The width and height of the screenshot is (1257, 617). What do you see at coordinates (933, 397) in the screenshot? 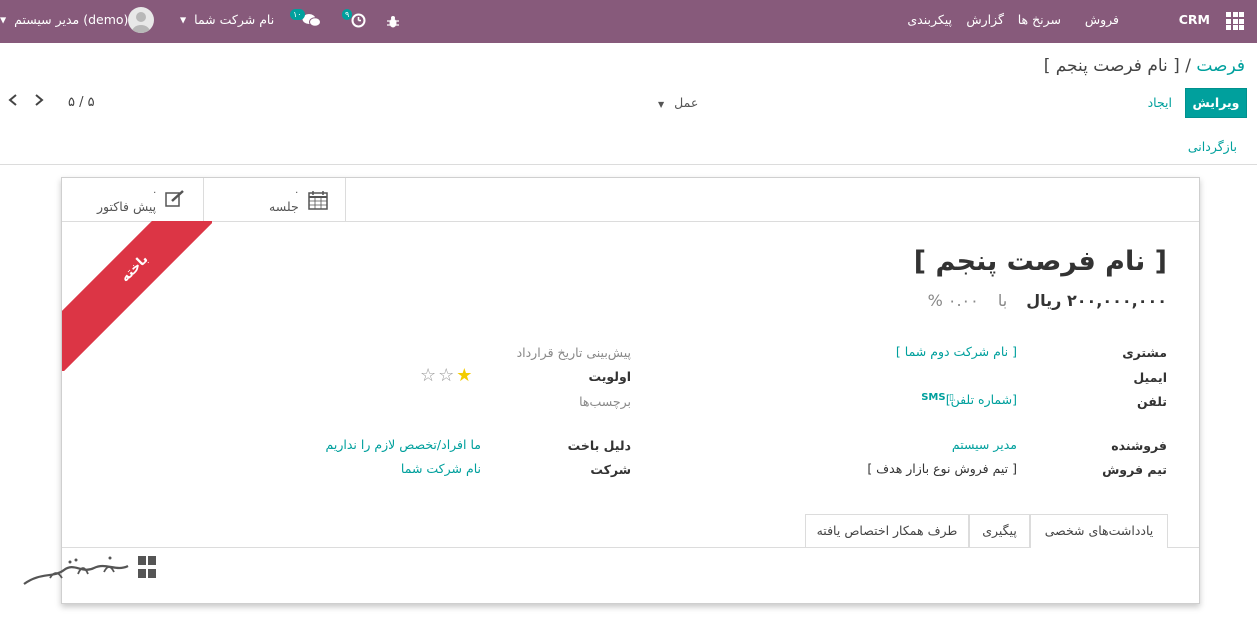
I see `sms-label: SMS` at bounding box center [933, 397].